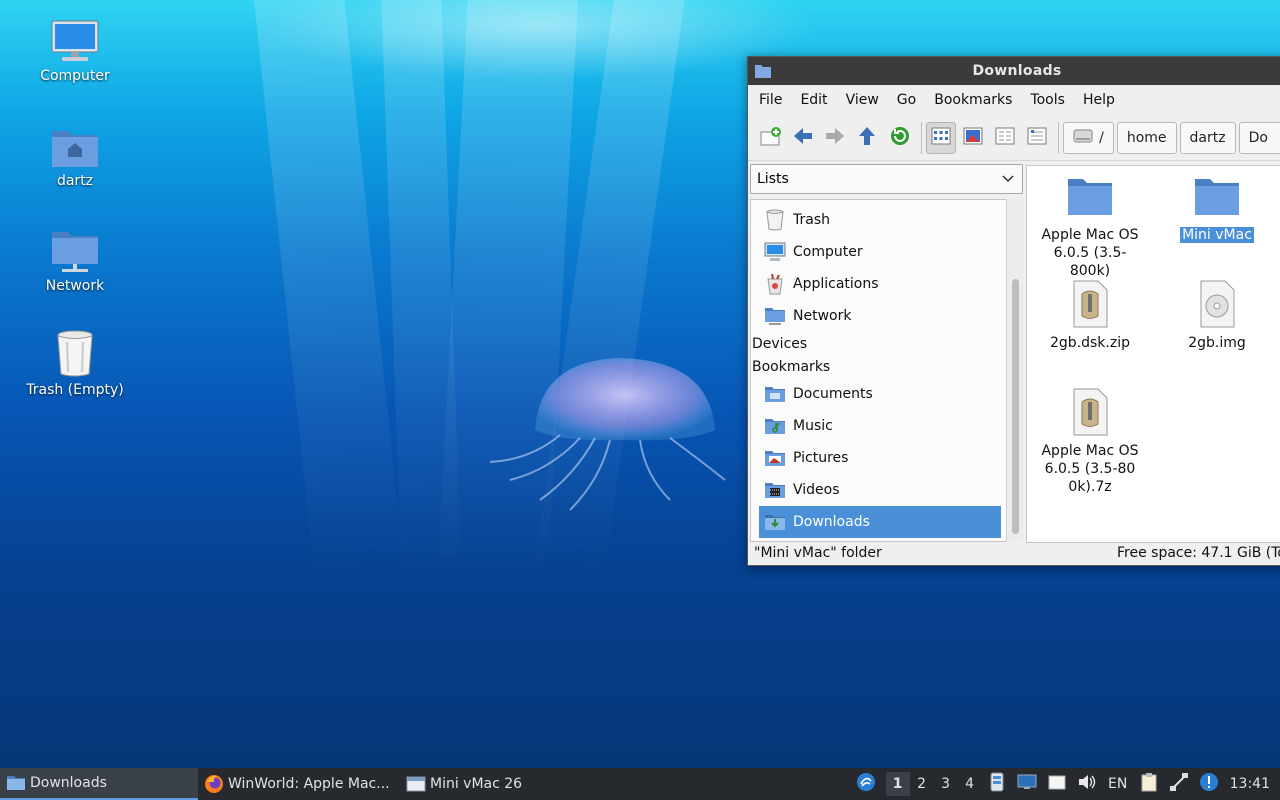  What do you see at coordinates (1037, 138) in the screenshot?
I see `detailed-list-view-button` at bounding box center [1037, 138].